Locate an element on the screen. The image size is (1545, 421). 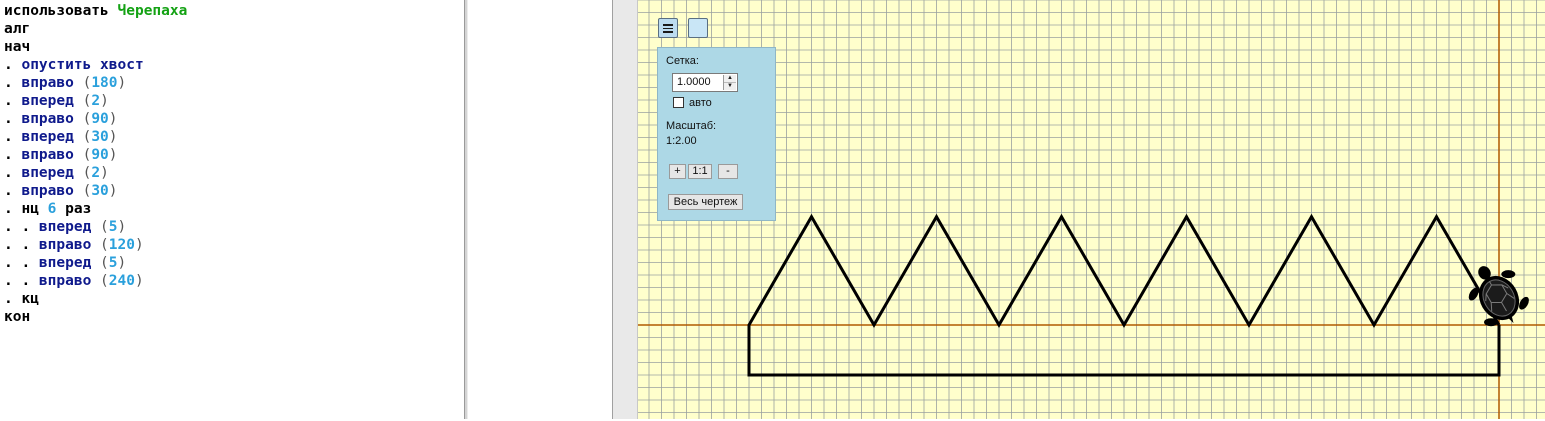
code-token: раз is located at coordinates (74, 209).